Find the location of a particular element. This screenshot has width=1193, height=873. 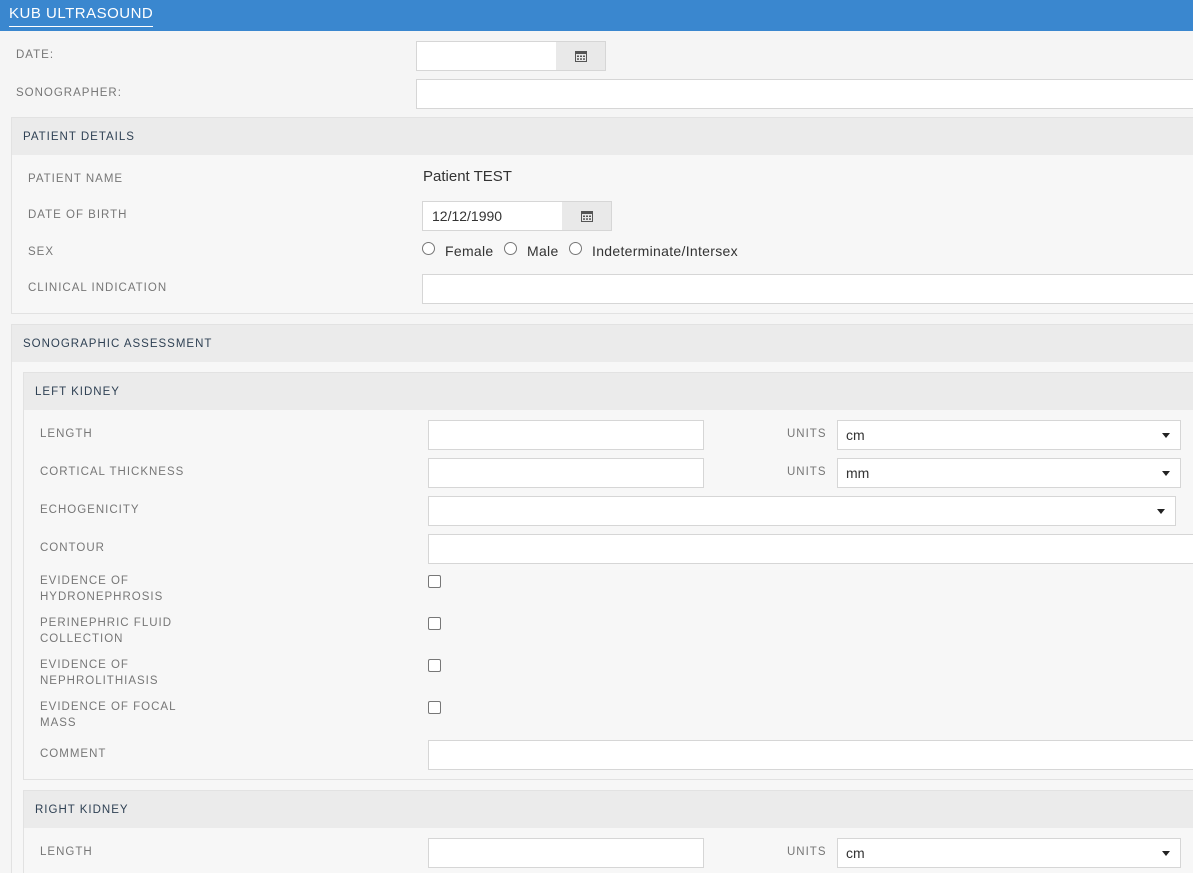

rk-length-units-label: UNITS is located at coordinates (807, 852).